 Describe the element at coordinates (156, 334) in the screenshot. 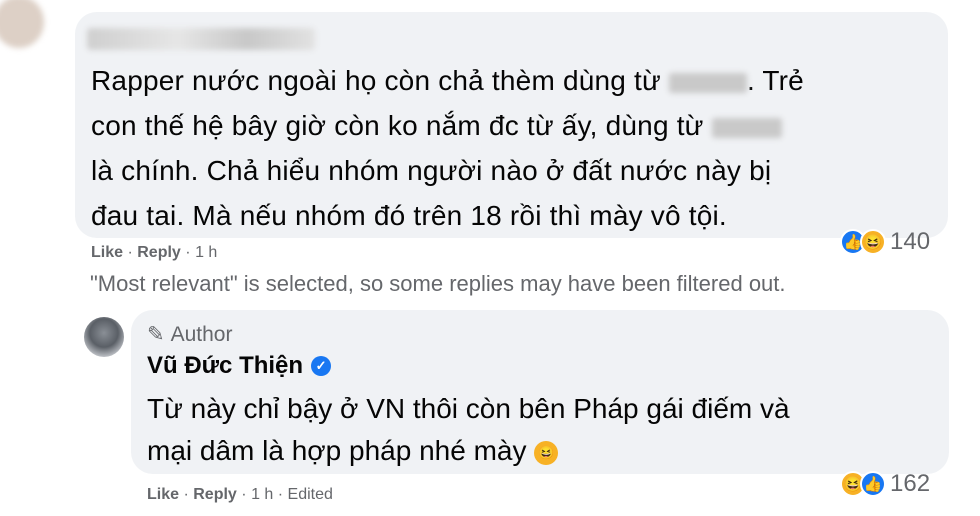

I see `pencil-icon: ✎` at that location.